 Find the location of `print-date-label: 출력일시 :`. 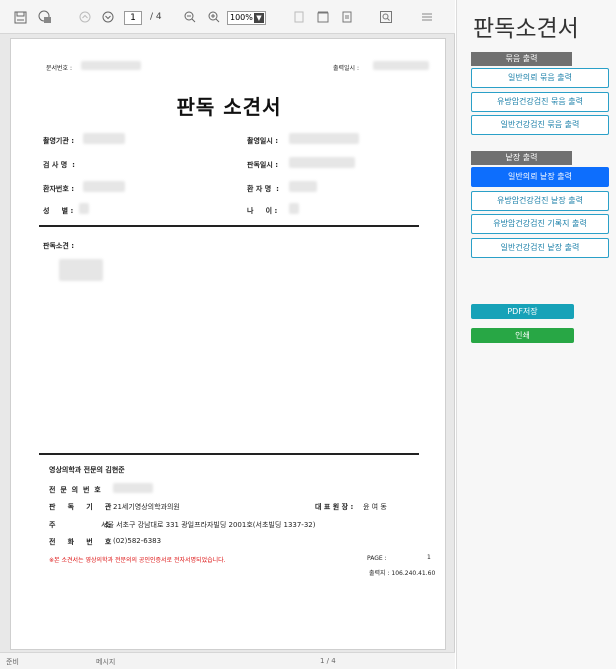

print-date-label: 출력일시 : is located at coordinates (346, 68).